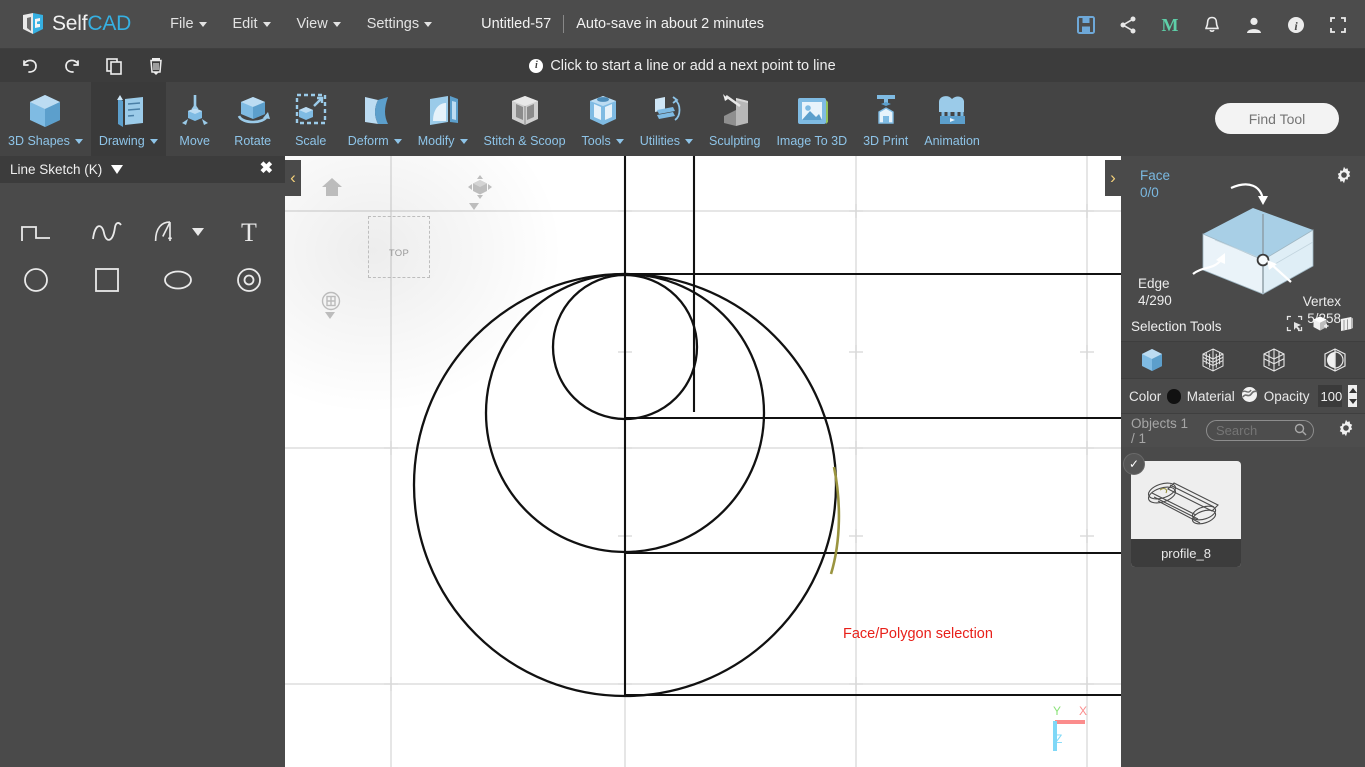 The image size is (1365, 767). Describe the element at coordinates (474, 206) in the screenshot. I see `view-cube-dropdown-icon` at that location.